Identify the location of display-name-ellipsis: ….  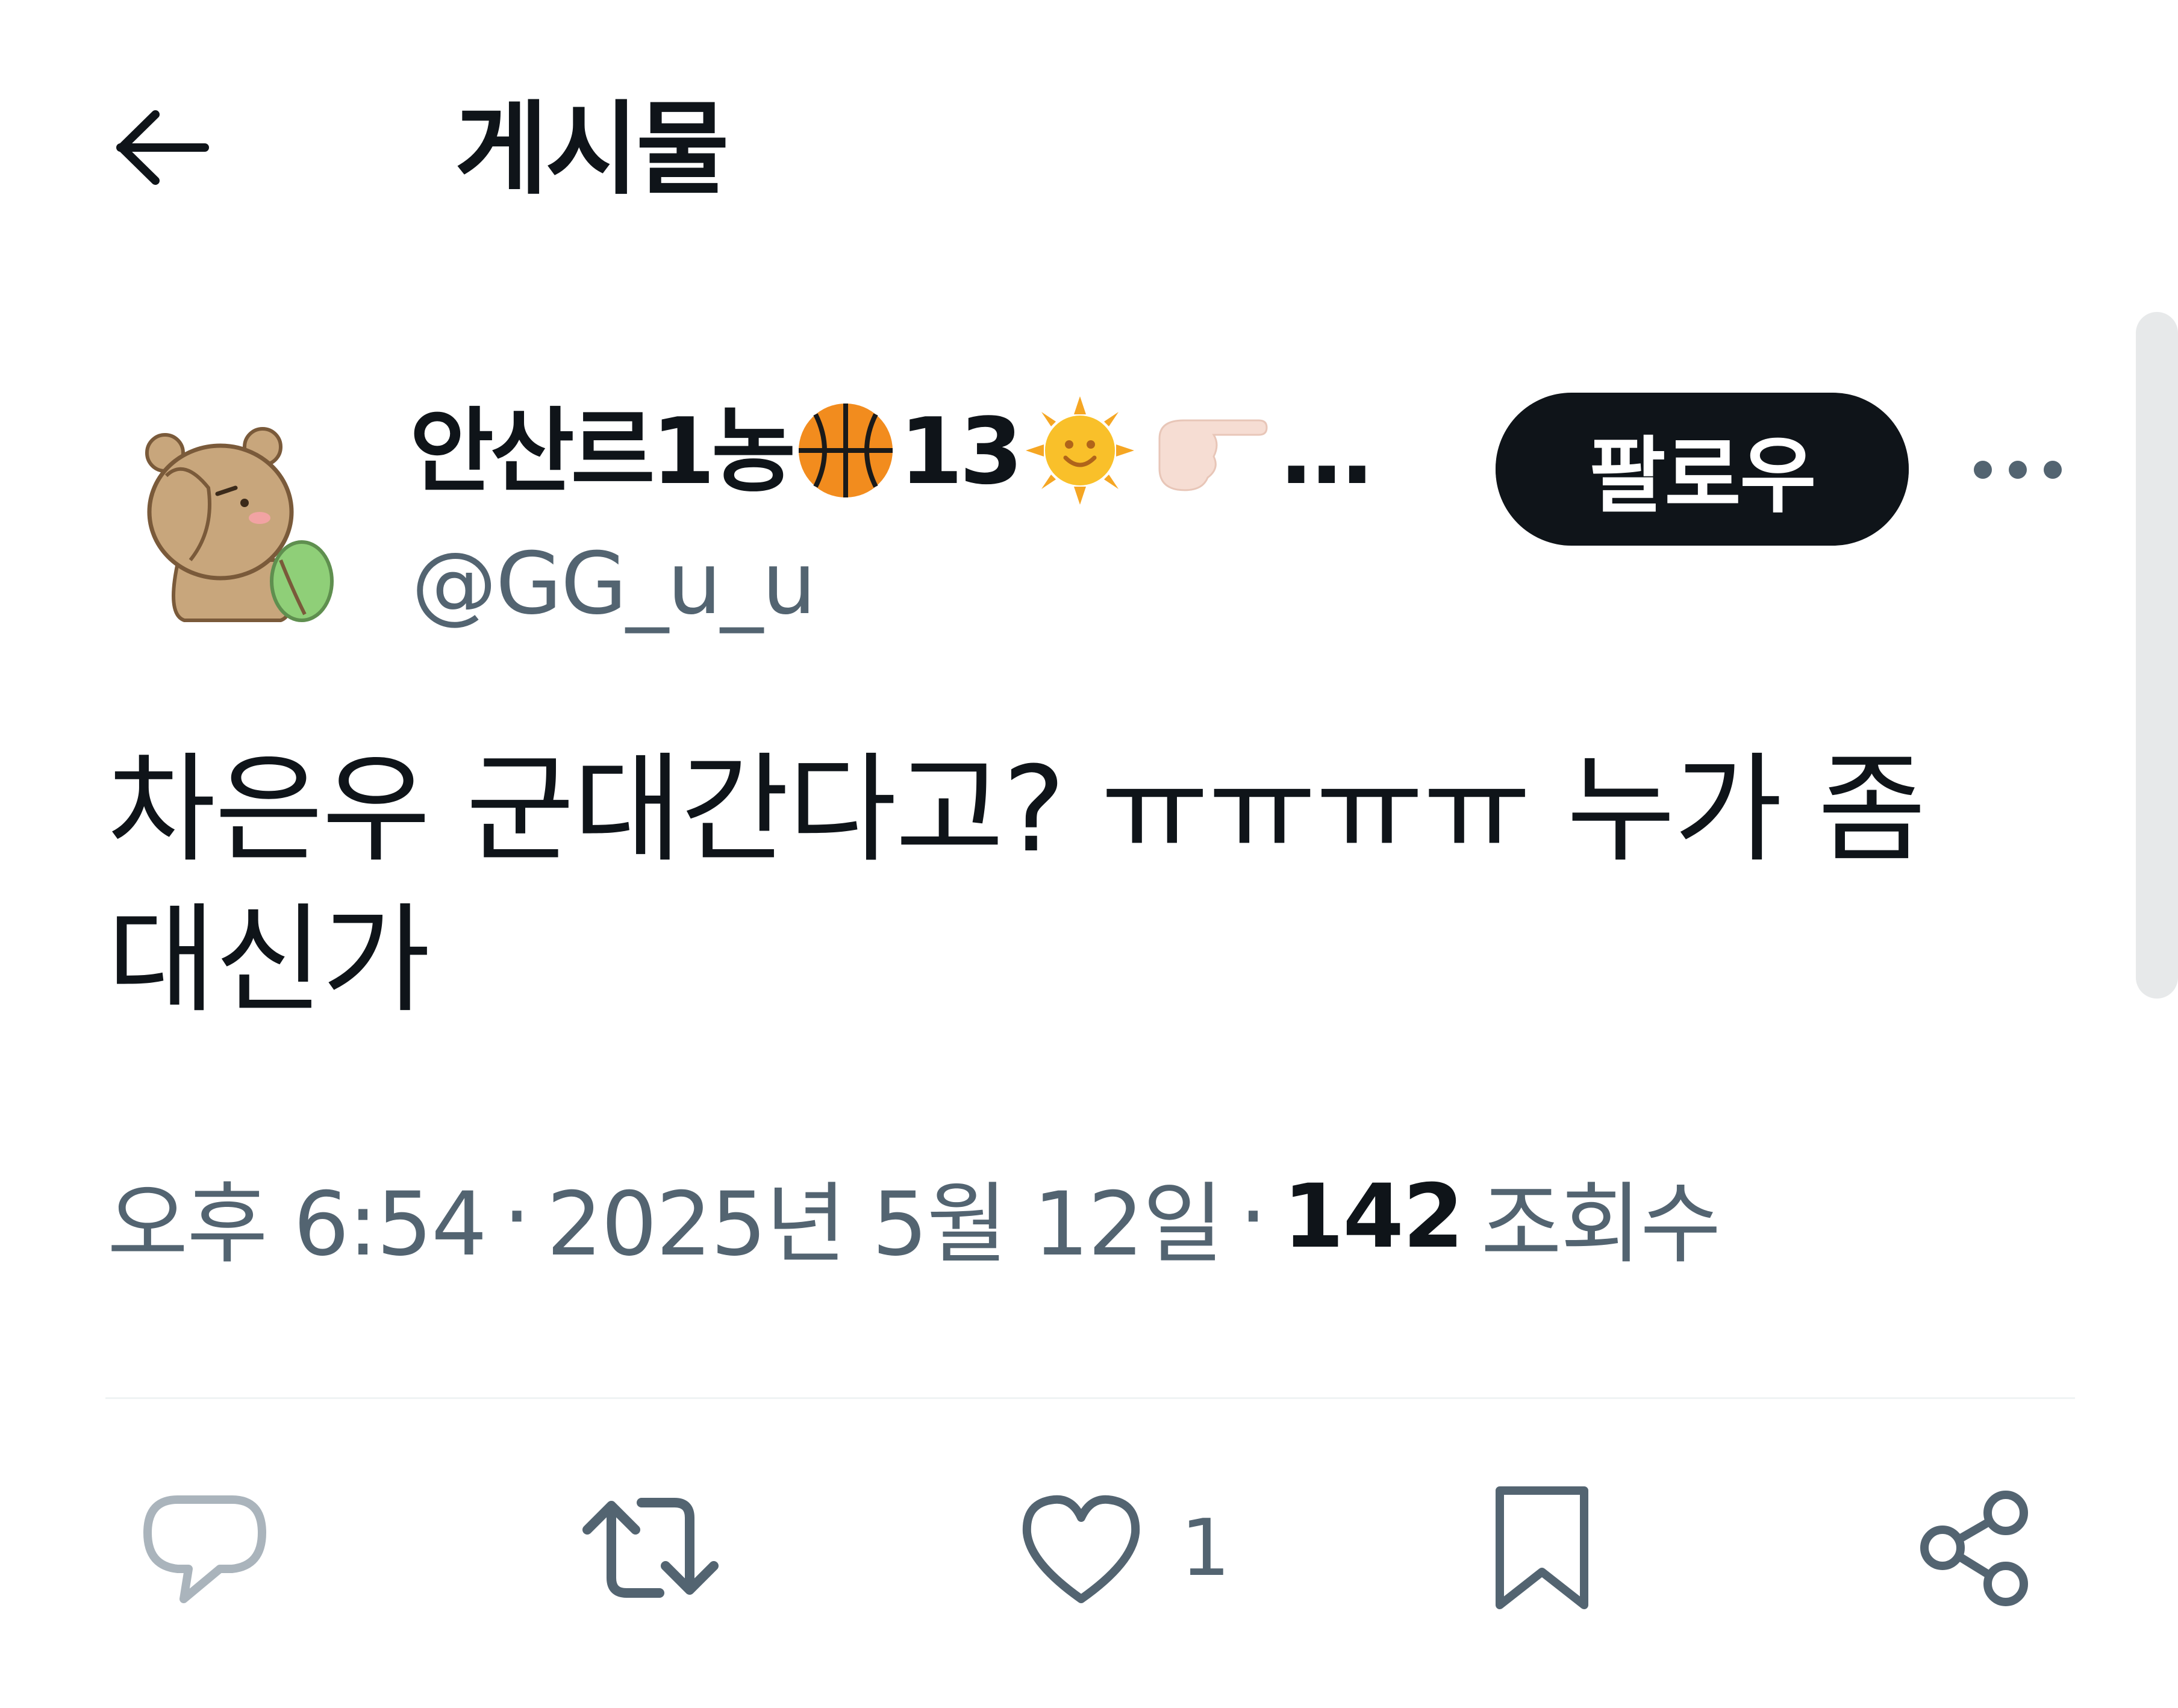
(1327, 451).